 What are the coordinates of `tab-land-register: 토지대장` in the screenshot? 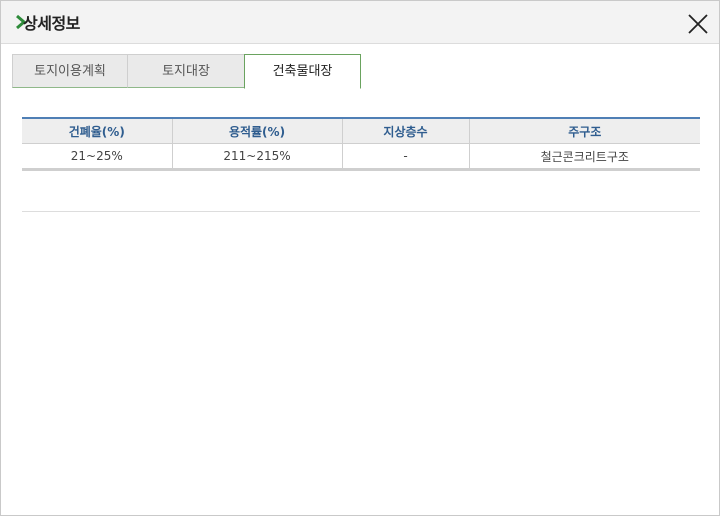 It's located at (186, 71).